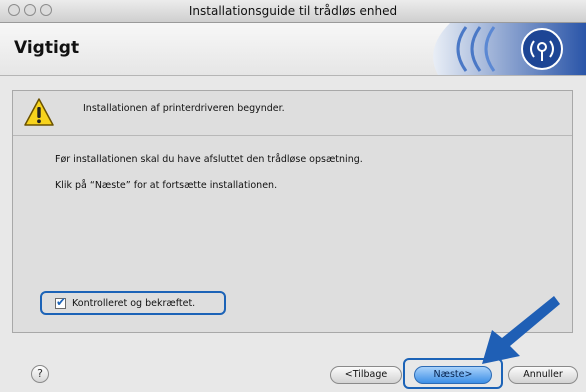 This screenshot has width=586, height=392. What do you see at coordinates (366, 375) in the screenshot?
I see `back-button: <Tilbage` at bounding box center [366, 375].